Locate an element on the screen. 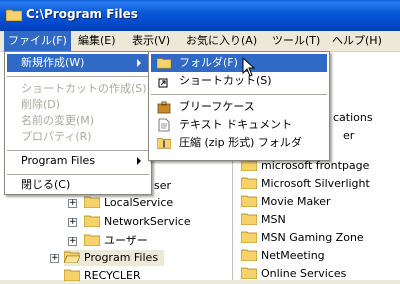 The width and height of the screenshot is (400, 284). briefcase-icon is located at coordinates (164, 107).